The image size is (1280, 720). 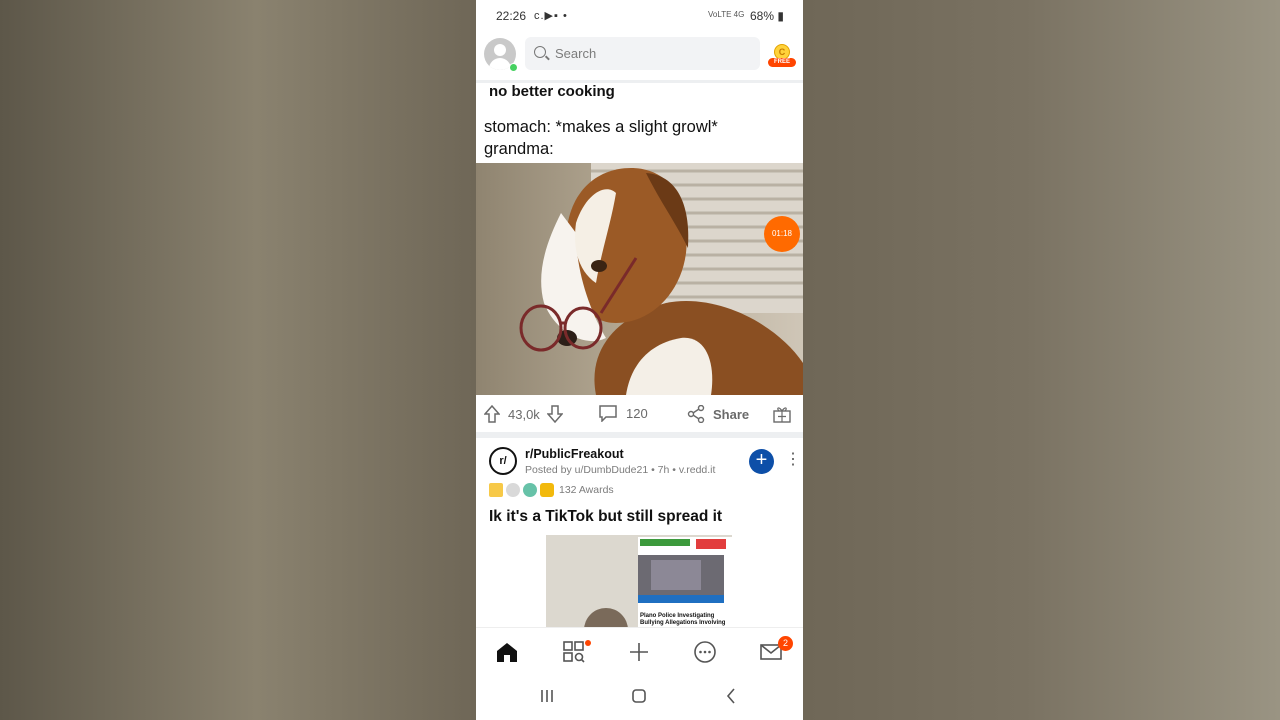 What do you see at coordinates (782, 234) in the screenshot?
I see `video-timer: 01:18` at bounding box center [782, 234].